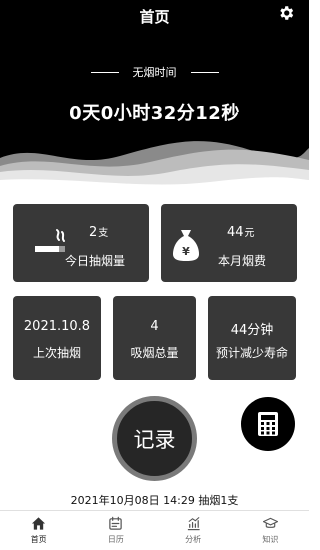 The width and height of the screenshot is (320, 550). I want to click on calculator-icon, so click(268, 424).